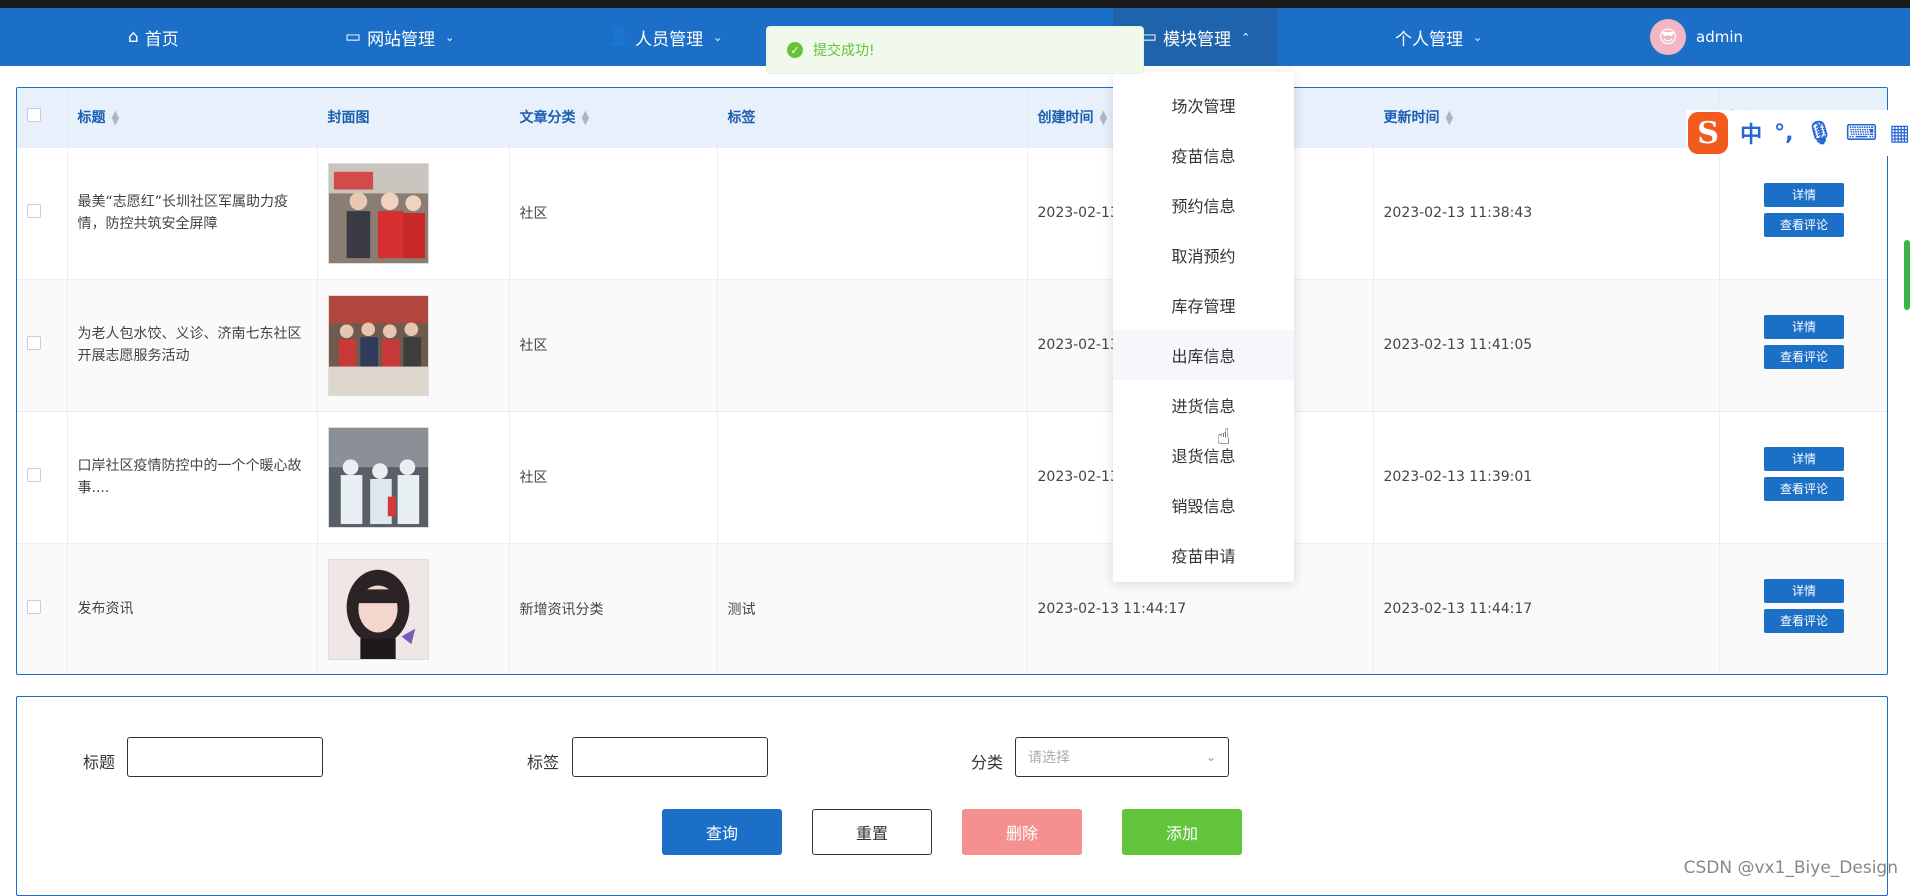 The image size is (1910, 896). Describe the element at coordinates (1203, 555) in the screenshot. I see `menu-item-vaccine-application: 疫苗申请` at that location.